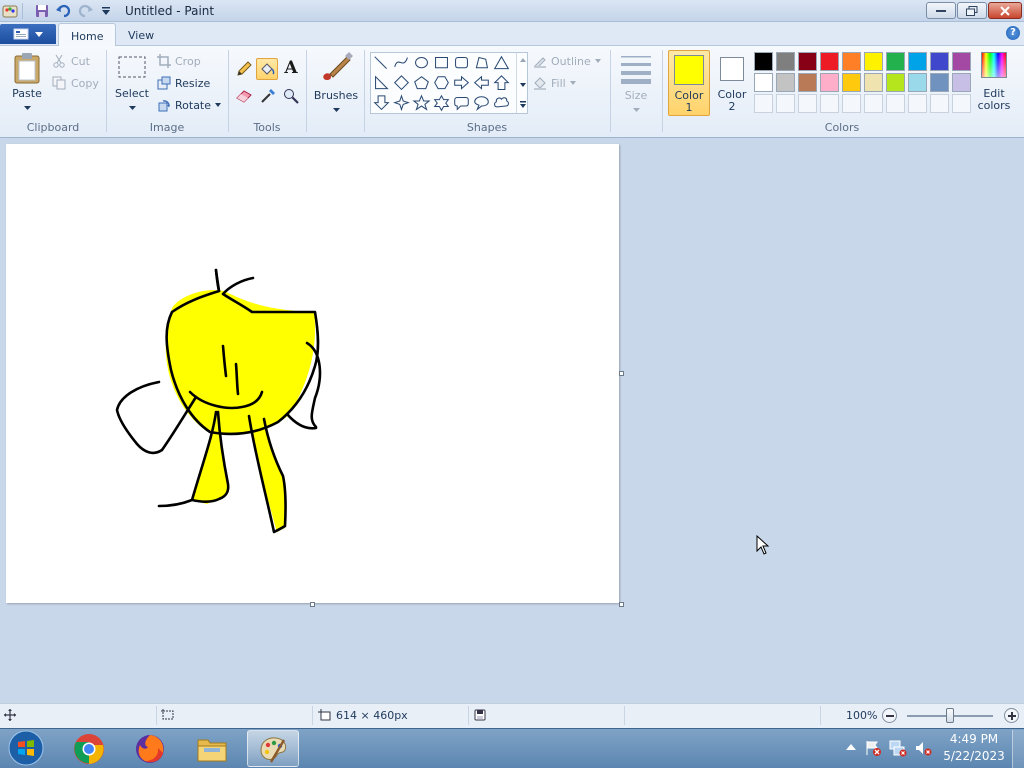 This screenshot has height=768, width=1024. I want to click on rounded-callout-shape-icon, so click(461, 104).